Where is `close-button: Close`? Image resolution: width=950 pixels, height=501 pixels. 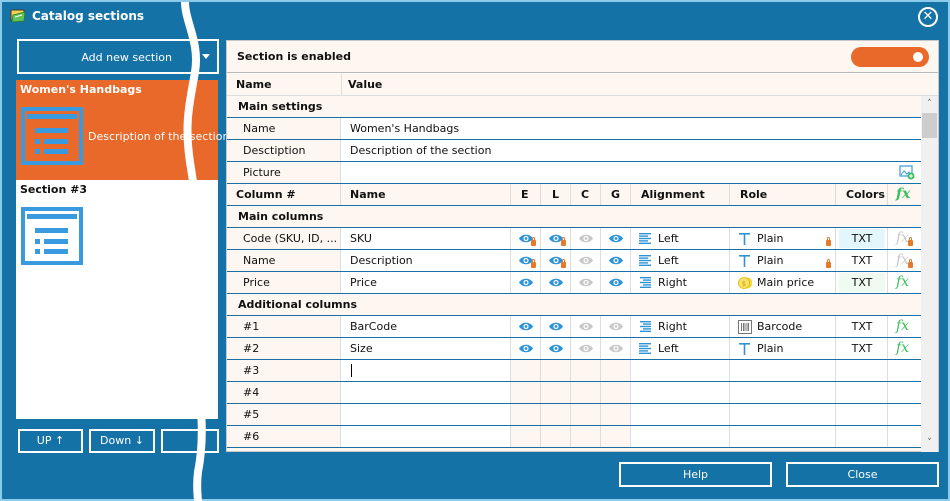 close-button: Close is located at coordinates (862, 474).